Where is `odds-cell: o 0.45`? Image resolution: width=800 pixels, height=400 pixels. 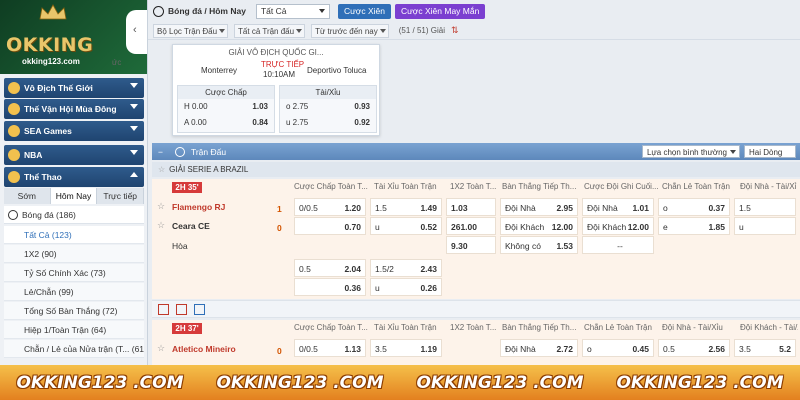 odds-cell: o 0.45 is located at coordinates (618, 348).